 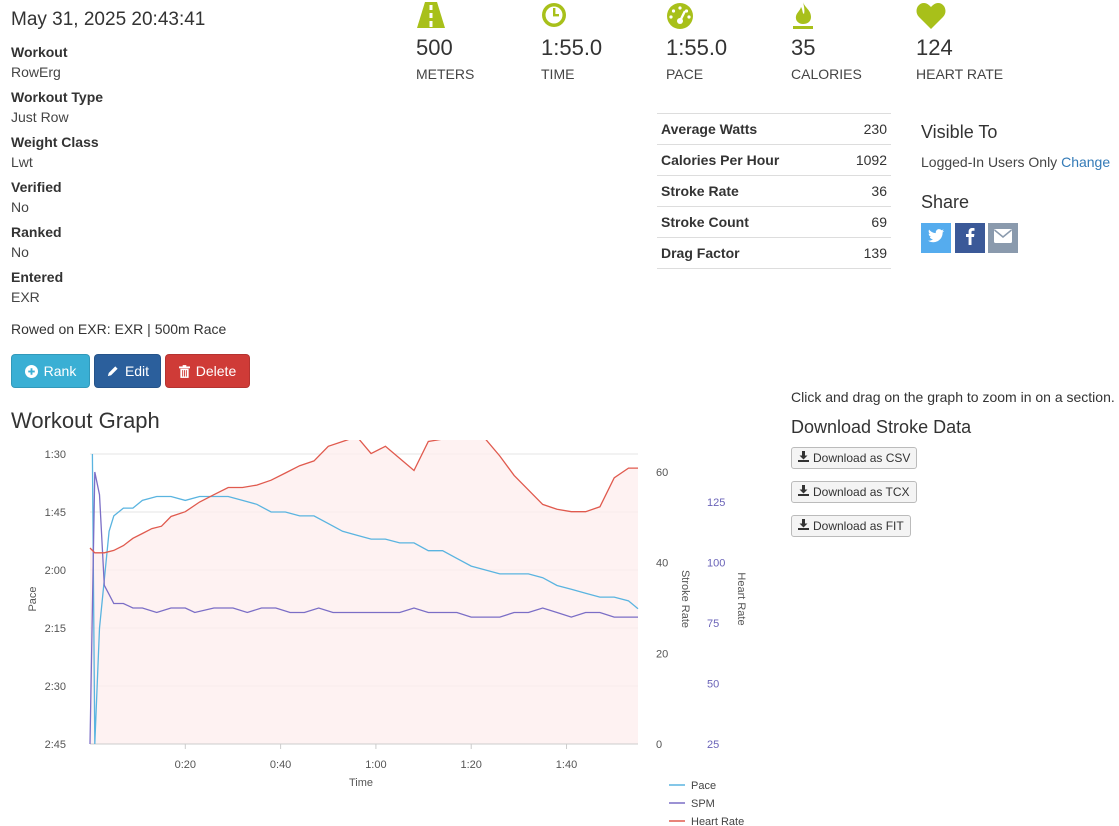 What do you see at coordinates (945, 202) in the screenshot?
I see `share-title: Share` at bounding box center [945, 202].